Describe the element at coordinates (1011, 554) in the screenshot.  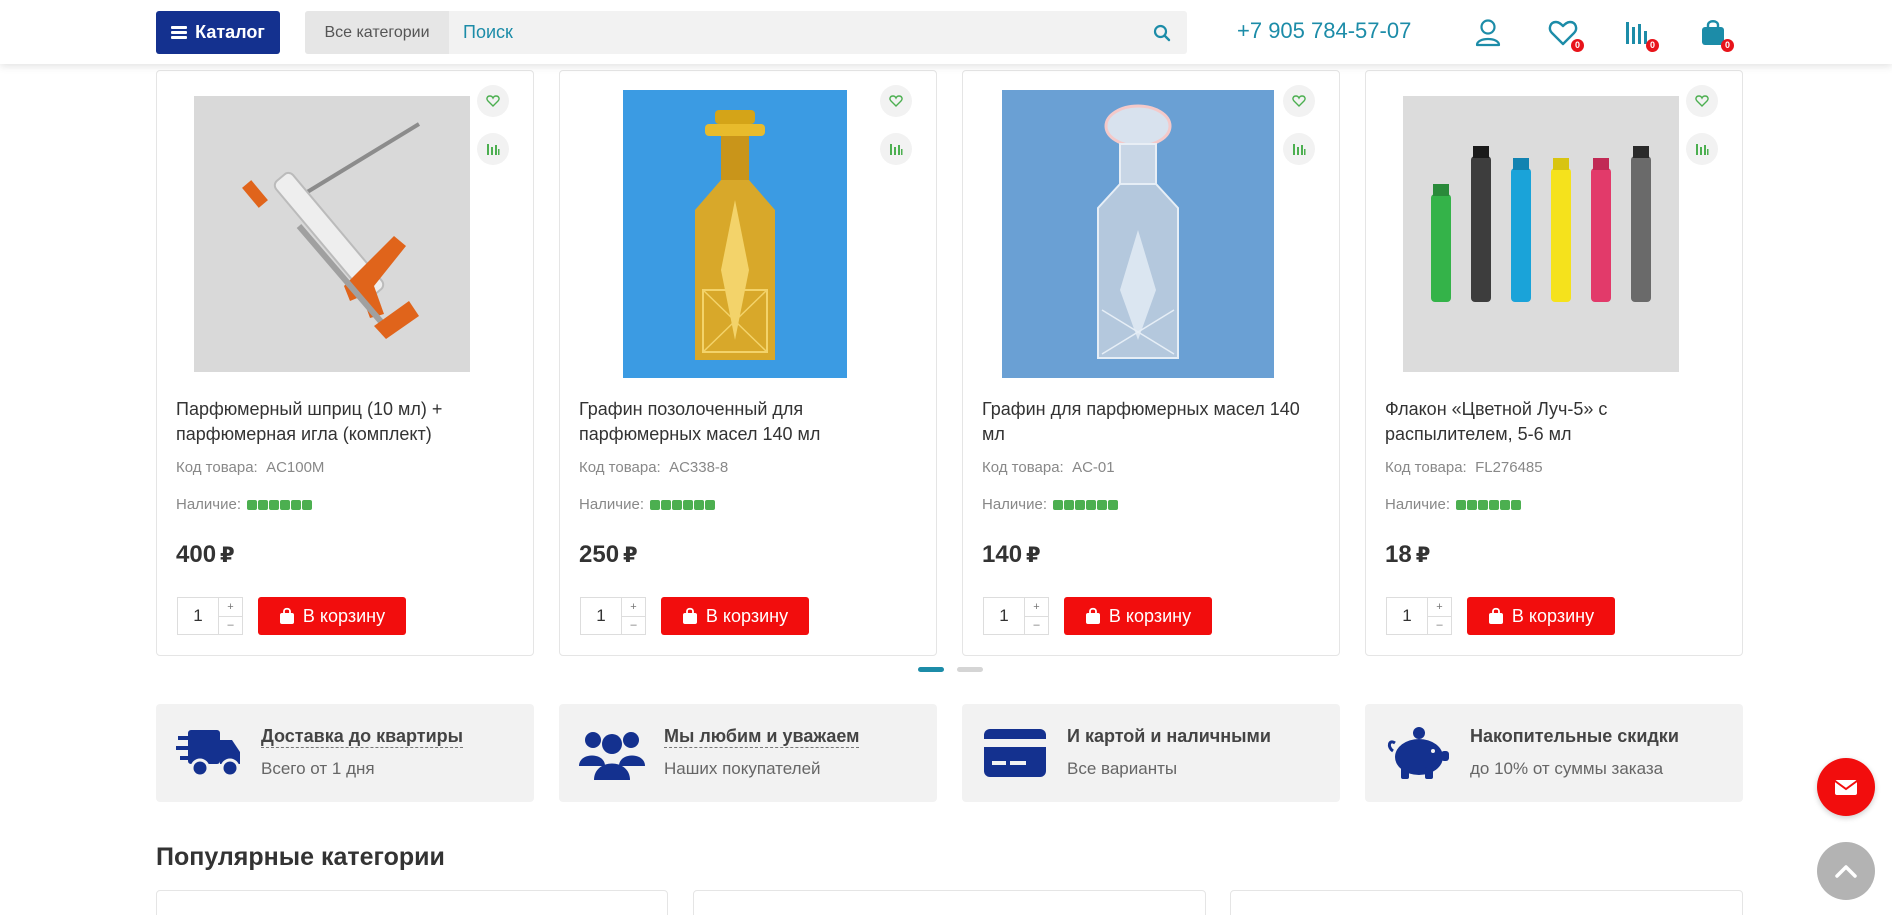
I see `product-price: 140 ₽` at that location.